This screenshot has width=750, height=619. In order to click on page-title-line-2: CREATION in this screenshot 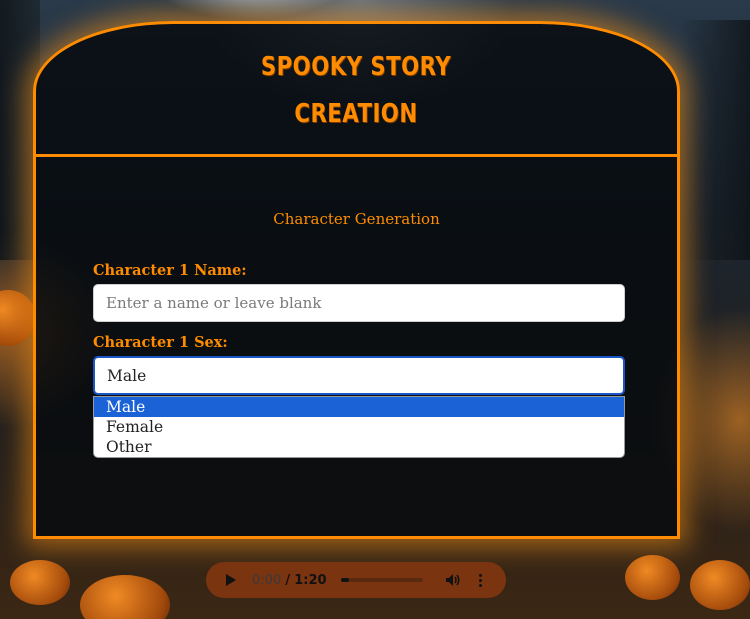, I will do `click(356, 114)`.